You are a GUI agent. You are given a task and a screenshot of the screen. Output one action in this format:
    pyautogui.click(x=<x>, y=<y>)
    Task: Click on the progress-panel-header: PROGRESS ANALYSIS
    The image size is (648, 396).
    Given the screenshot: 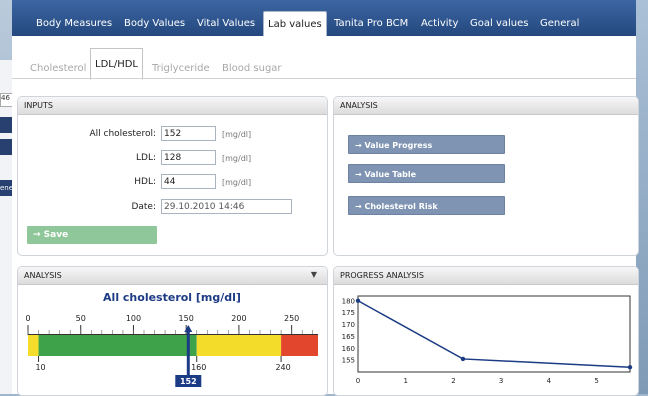 What is the action you would take?
    pyautogui.click(x=486, y=276)
    